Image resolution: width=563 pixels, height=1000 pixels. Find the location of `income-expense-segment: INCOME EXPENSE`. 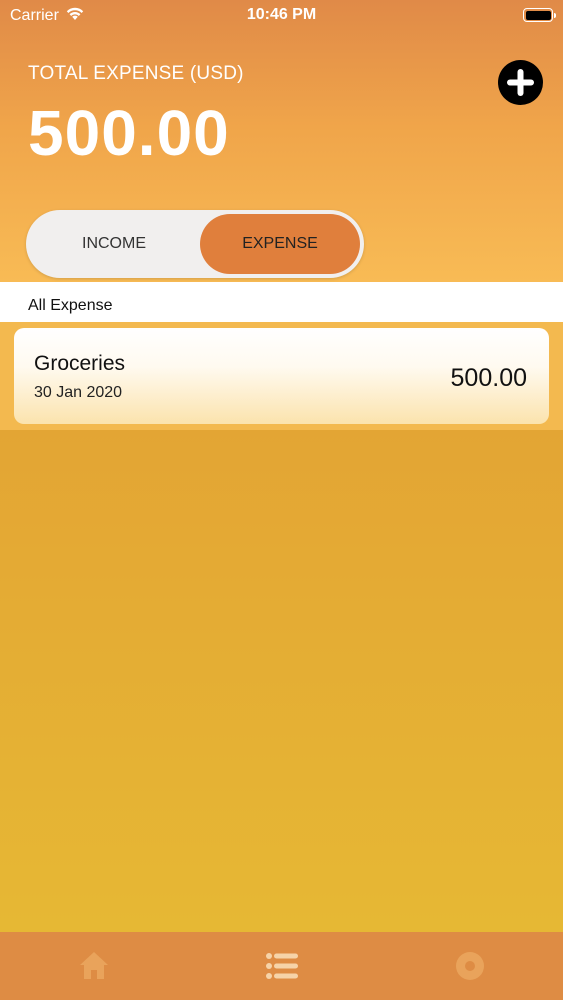

income-expense-segment: INCOME EXPENSE is located at coordinates (195, 244).